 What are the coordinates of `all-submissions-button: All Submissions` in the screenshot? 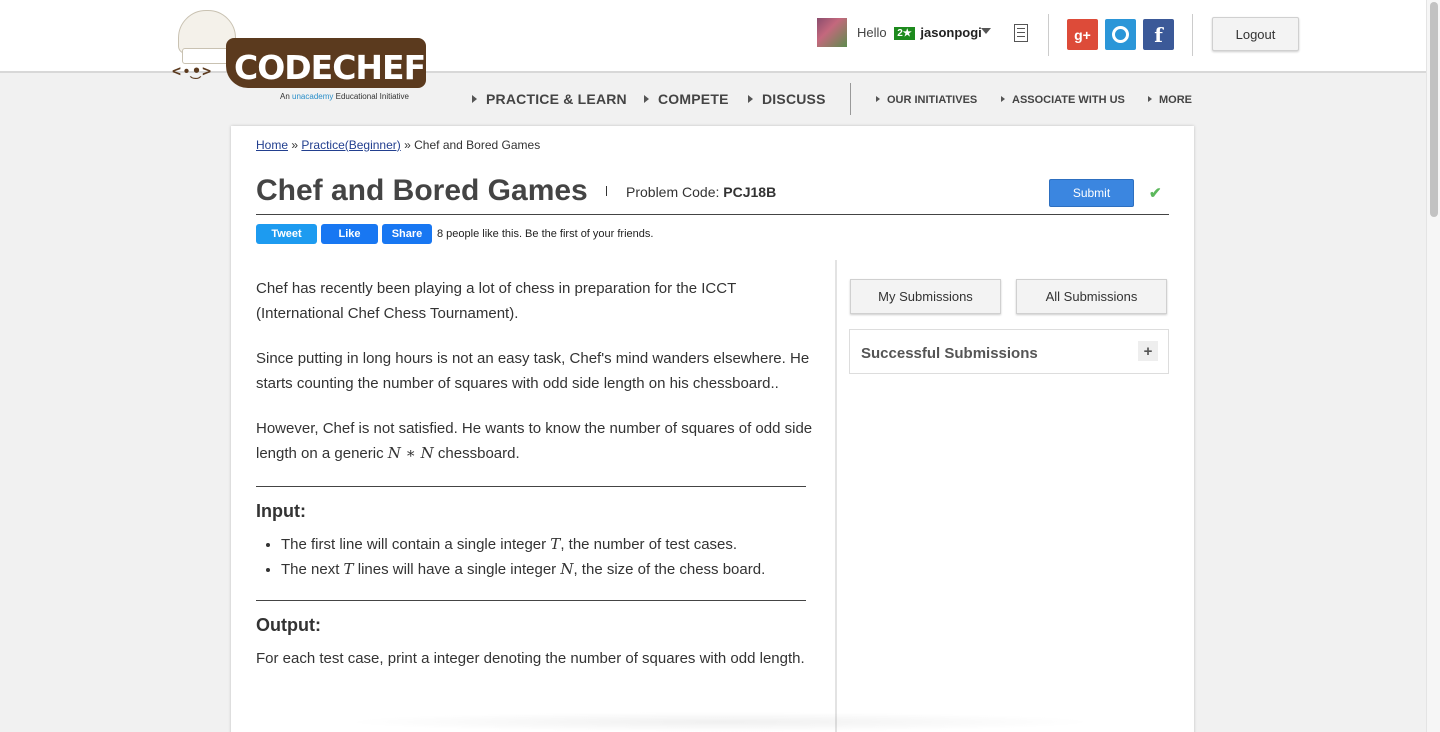 It's located at (1091, 296).